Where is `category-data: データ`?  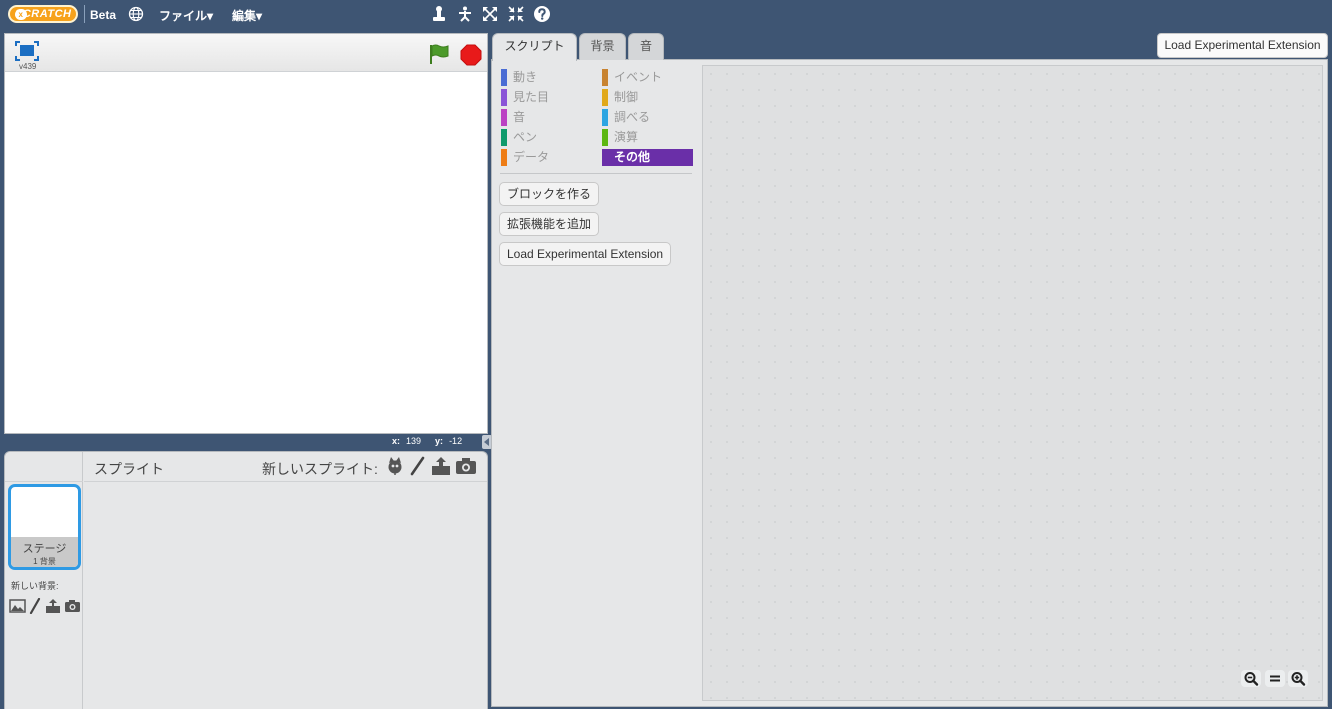 category-data: データ is located at coordinates (546, 157).